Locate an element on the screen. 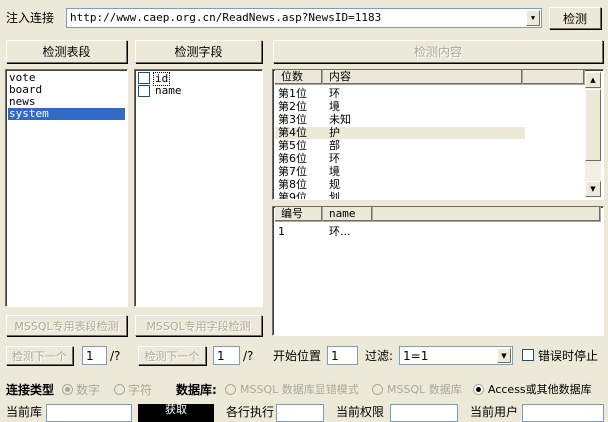  stop-on-error-checkbox is located at coordinates (528, 355).